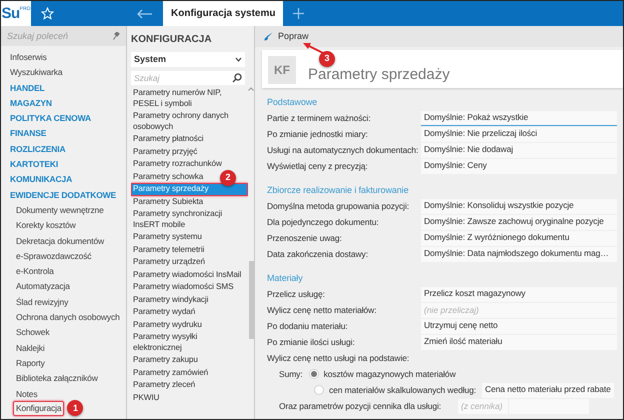 Image resolution: width=624 pixels, height=420 pixels. What do you see at coordinates (116, 36) in the screenshot?
I see `pin-icon` at bounding box center [116, 36].